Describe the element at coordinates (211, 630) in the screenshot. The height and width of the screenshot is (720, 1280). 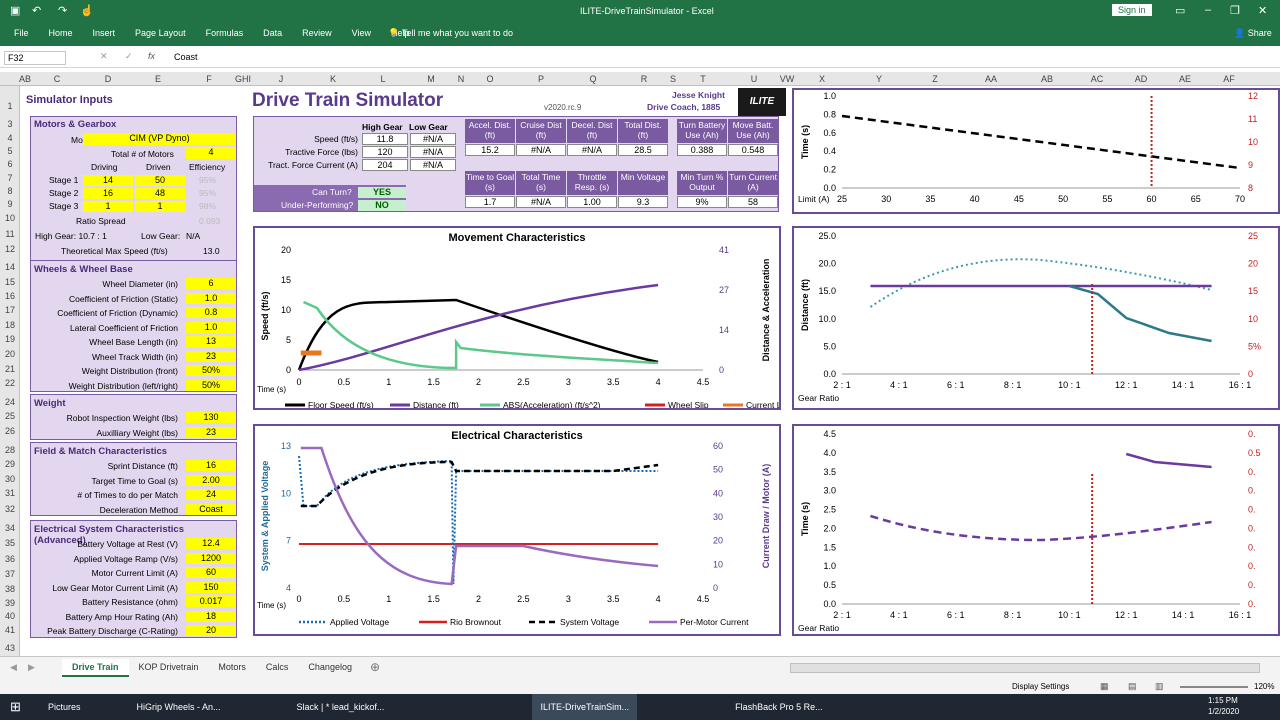
I see `input-value: 20` at that location.